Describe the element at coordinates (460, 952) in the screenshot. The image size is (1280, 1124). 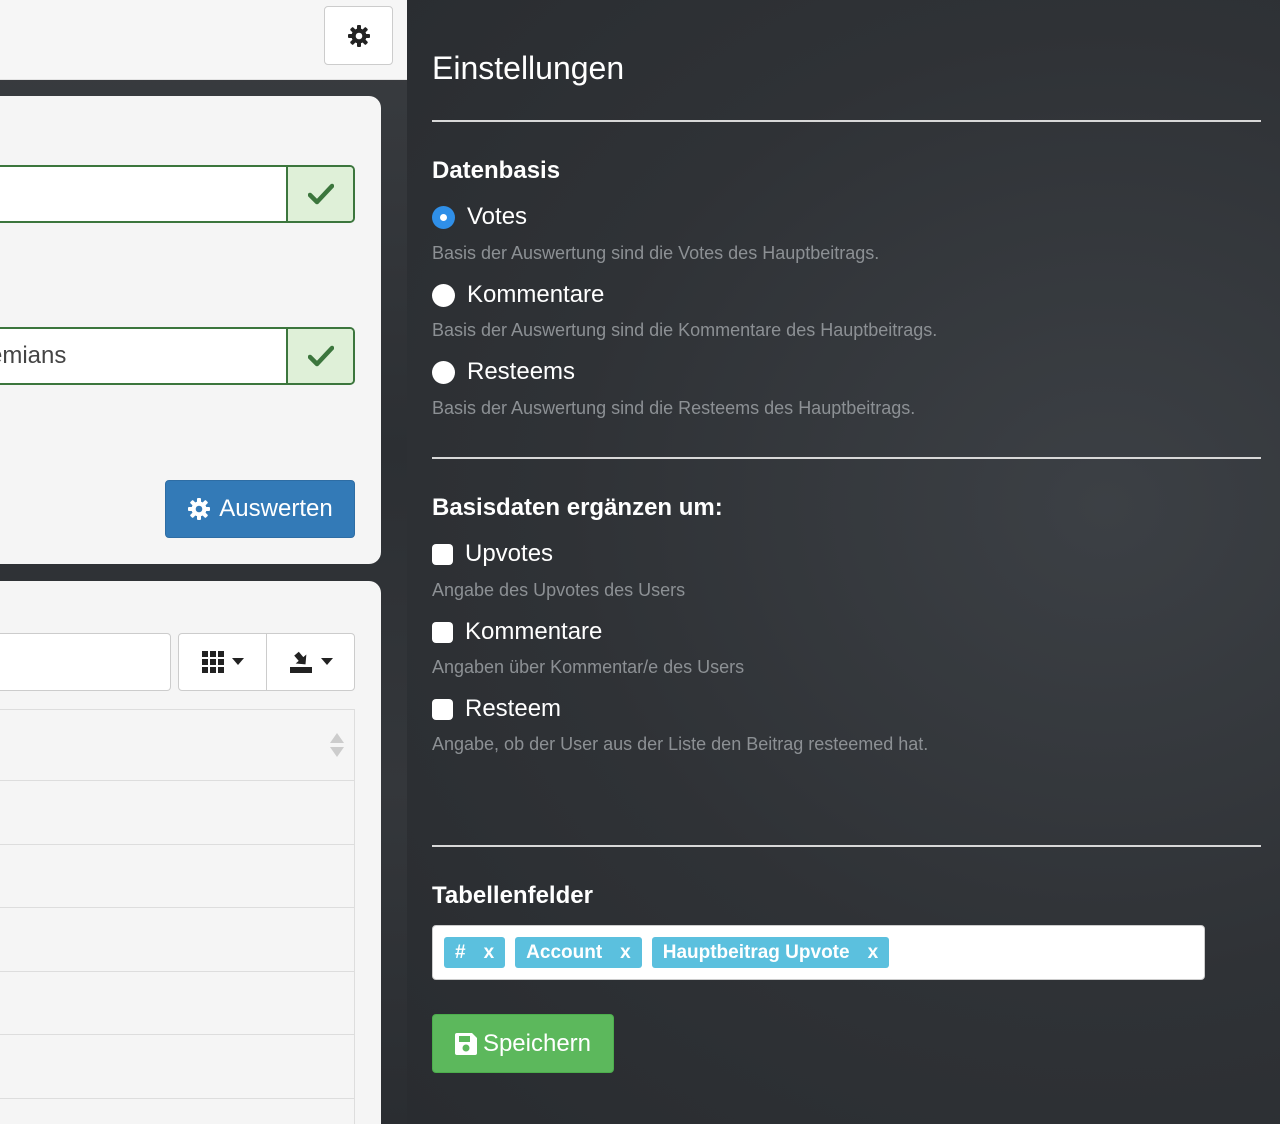
I see `tag-label: #` at that location.